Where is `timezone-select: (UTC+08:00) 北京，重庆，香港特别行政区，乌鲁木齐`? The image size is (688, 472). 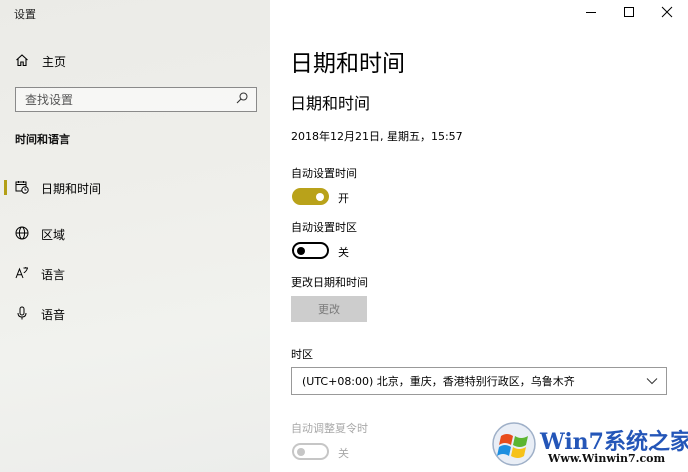
timezone-select: (UTC+08:00) 北京，重庆，香港特别行政区，乌鲁木齐 is located at coordinates (479, 381).